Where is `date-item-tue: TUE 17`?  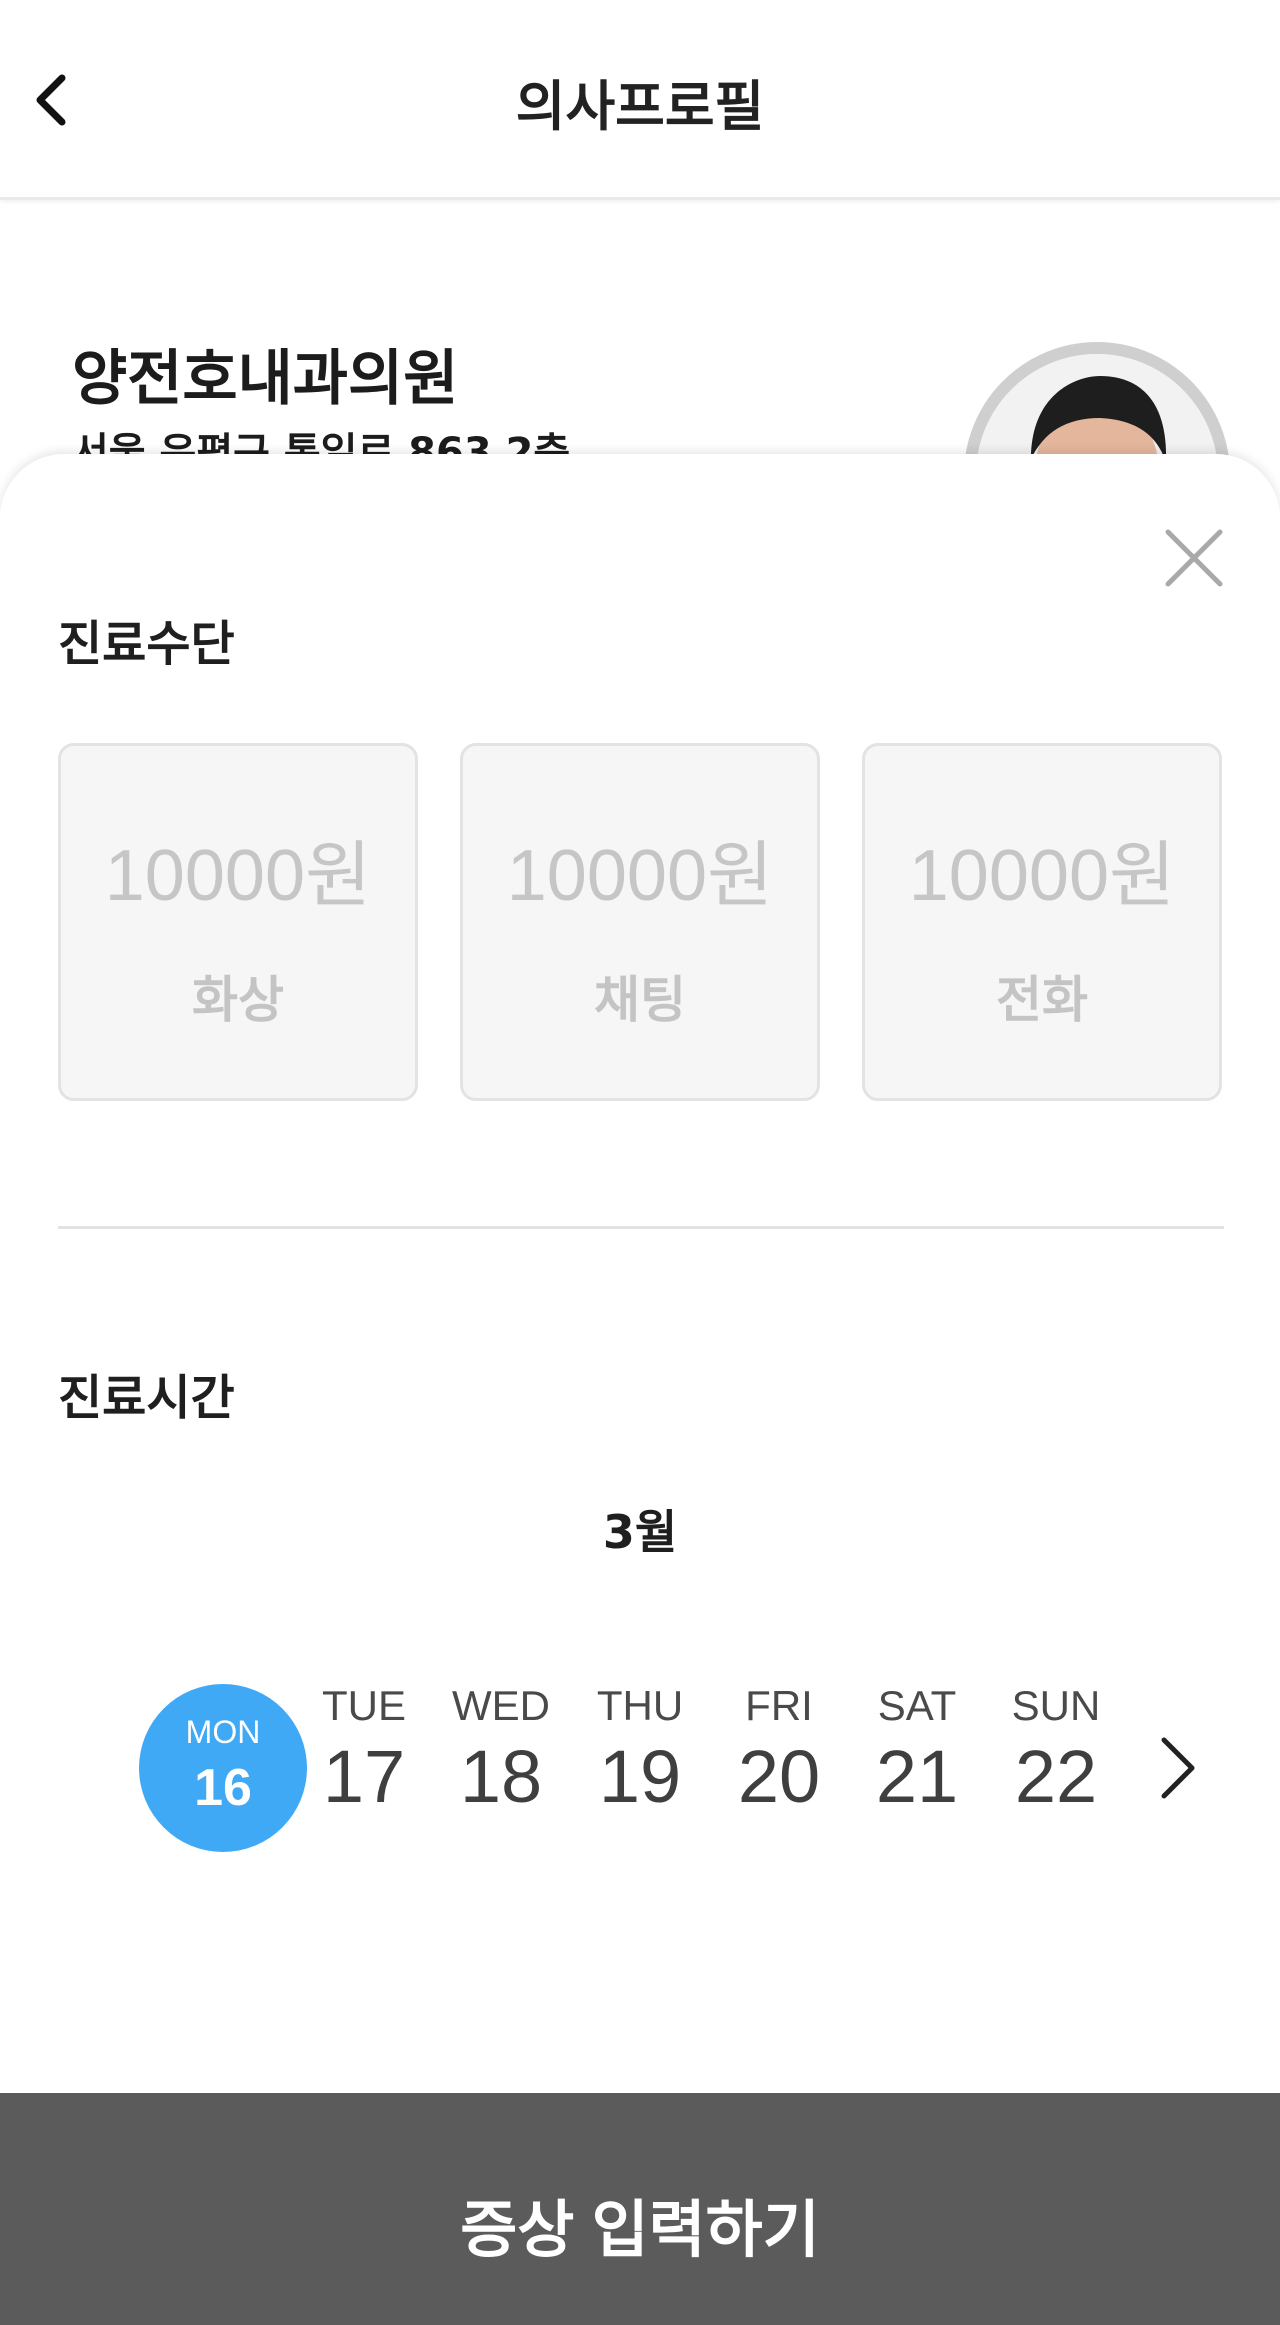
date-item-tue: TUE 17 is located at coordinates (364, 1767).